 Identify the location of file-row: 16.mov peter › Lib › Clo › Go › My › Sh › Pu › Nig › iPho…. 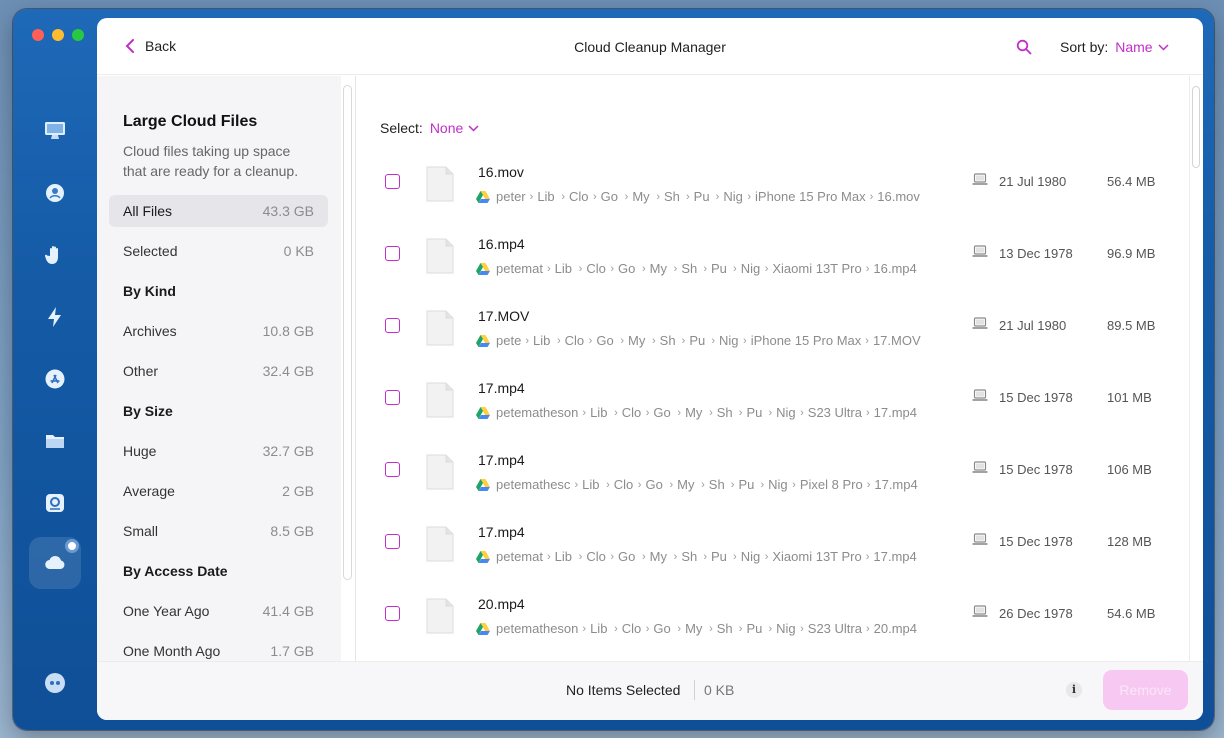
(771, 190).